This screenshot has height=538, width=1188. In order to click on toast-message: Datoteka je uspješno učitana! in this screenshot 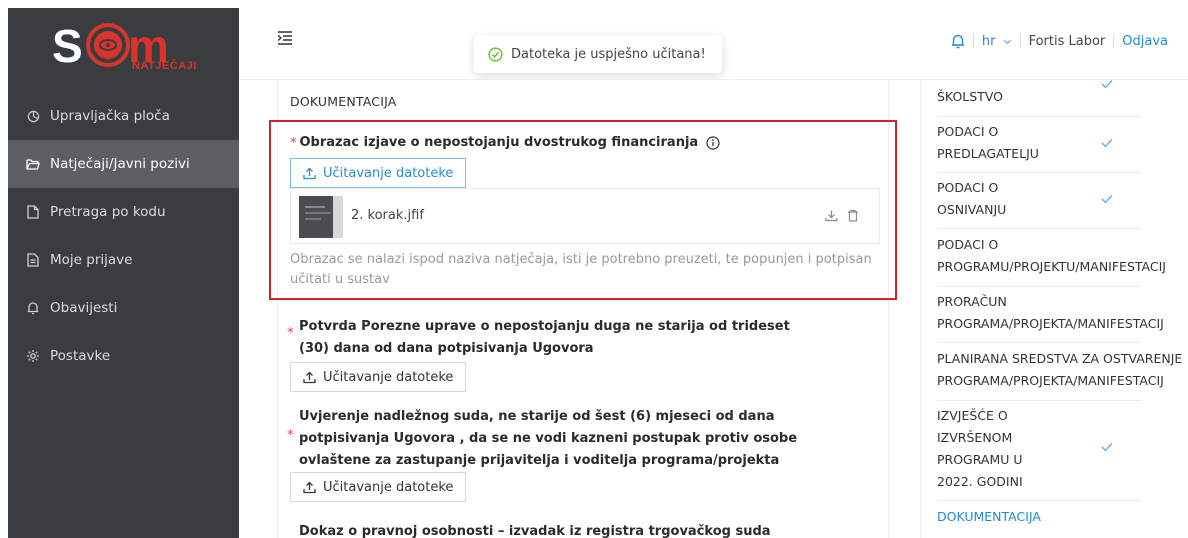, I will do `click(608, 54)`.